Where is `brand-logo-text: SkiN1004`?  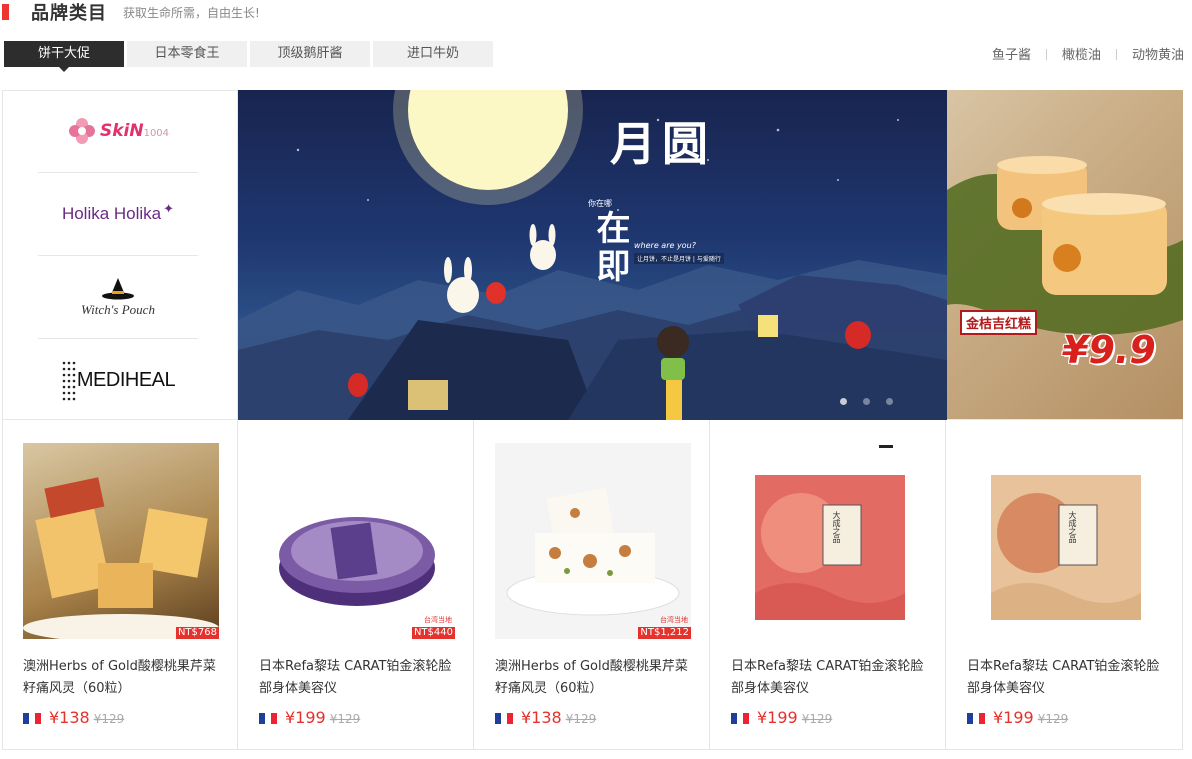
brand-logo-text: SkiN1004 is located at coordinates (134, 131).